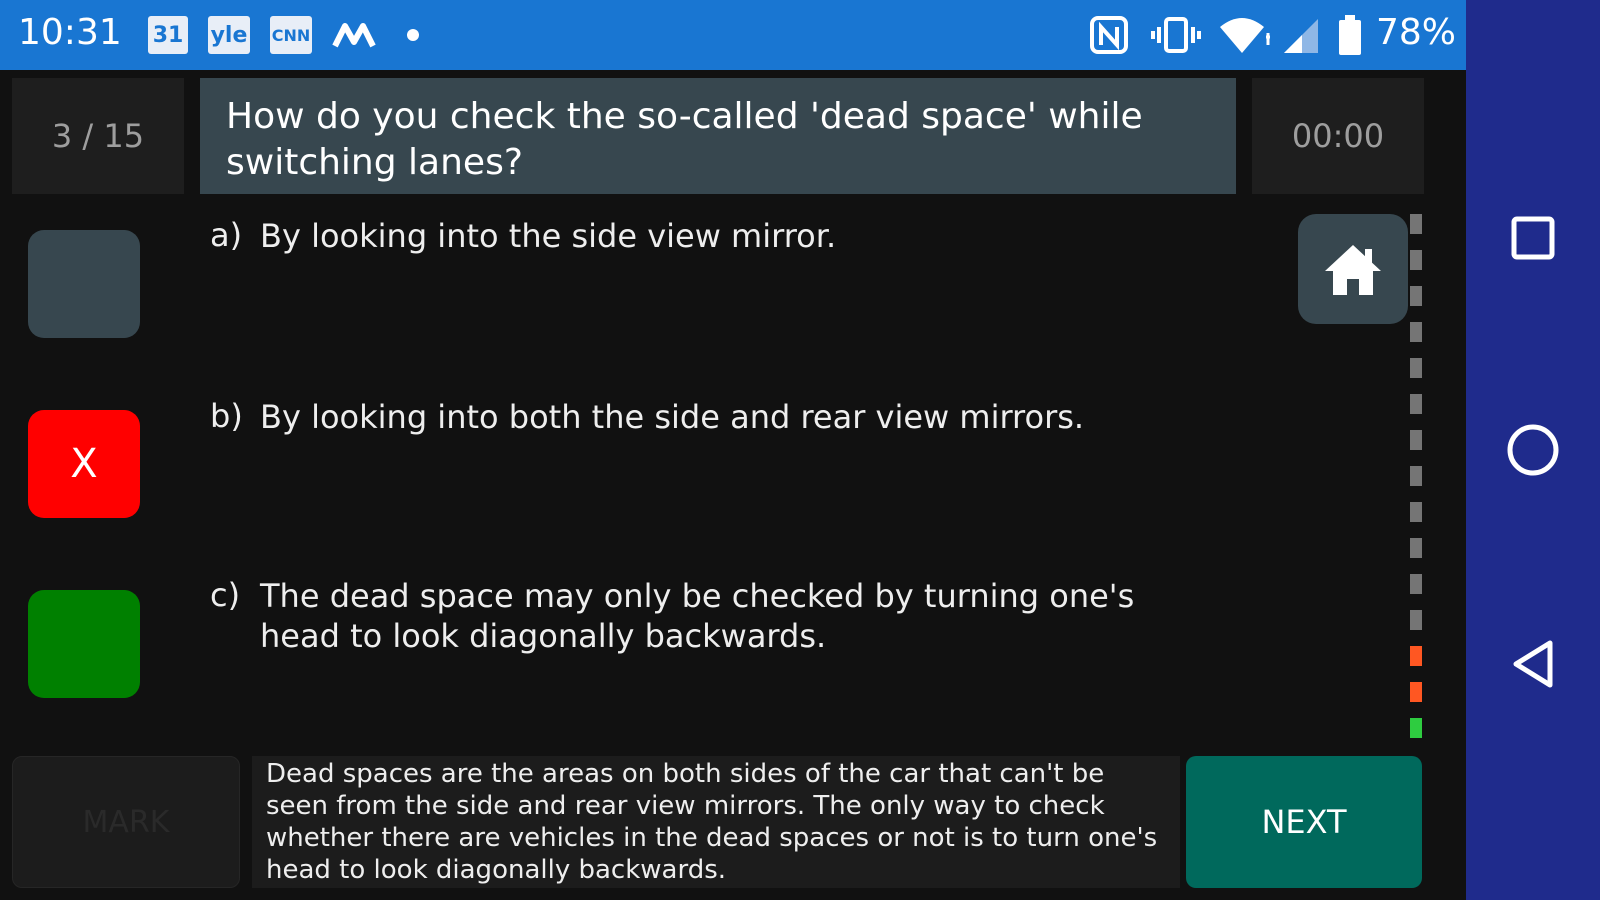 The height and width of the screenshot is (900, 1600). Describe the element at coordinates (720, 236) in the screenshot. I see `answer-a-text: By looking into the side view mirror.` at that location.